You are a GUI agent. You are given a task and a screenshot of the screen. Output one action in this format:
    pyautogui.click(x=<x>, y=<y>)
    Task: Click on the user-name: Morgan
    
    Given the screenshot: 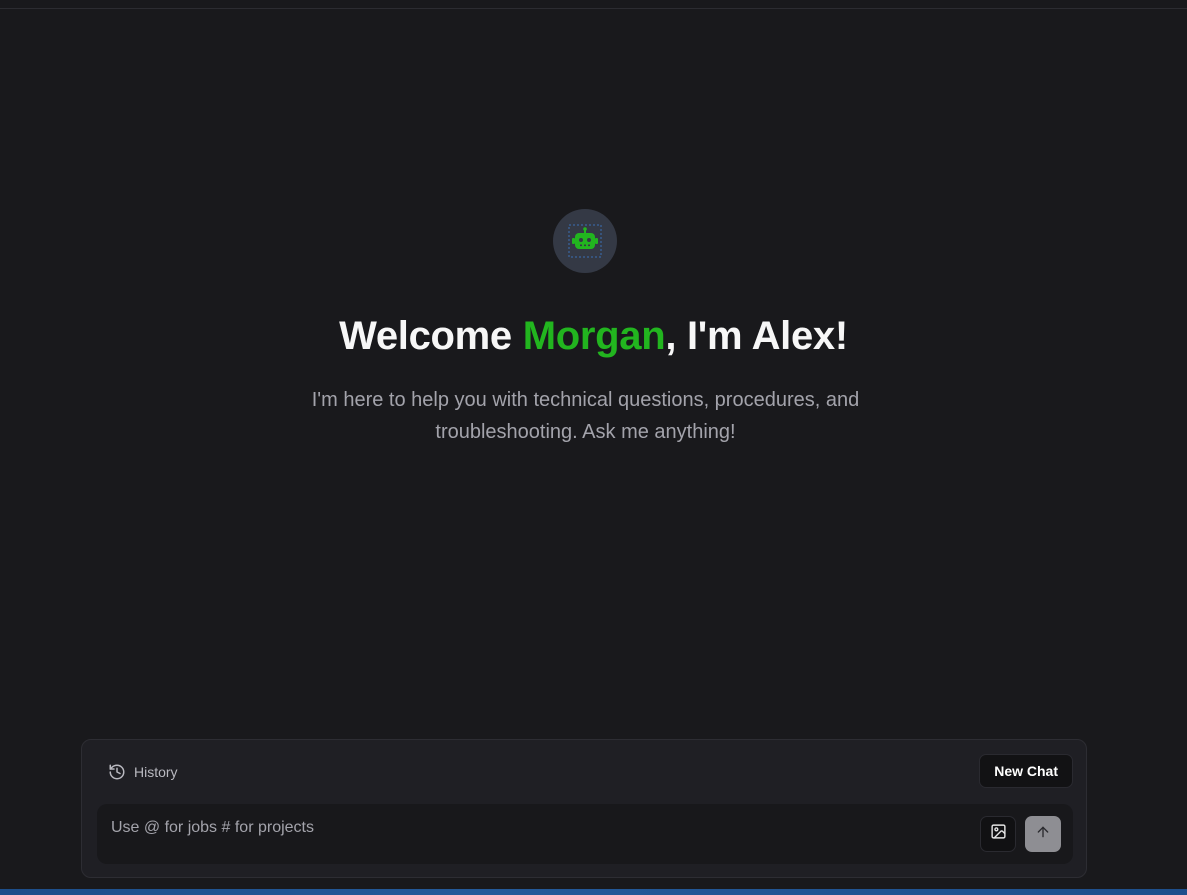 What is the action you would take?
    pyautogui.click(x=594, y=336)
    